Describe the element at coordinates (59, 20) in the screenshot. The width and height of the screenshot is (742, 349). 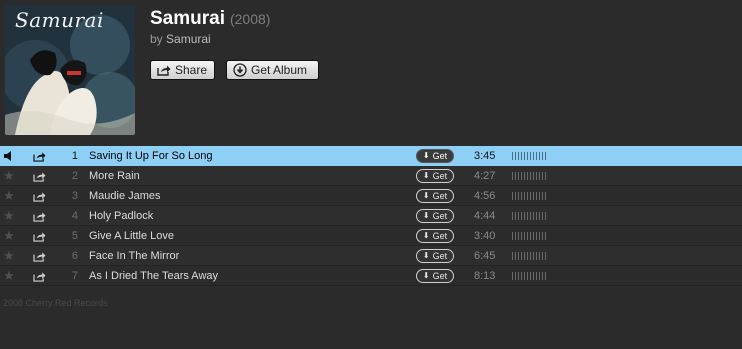
I see `album-cover-title: Samurai` at that location.